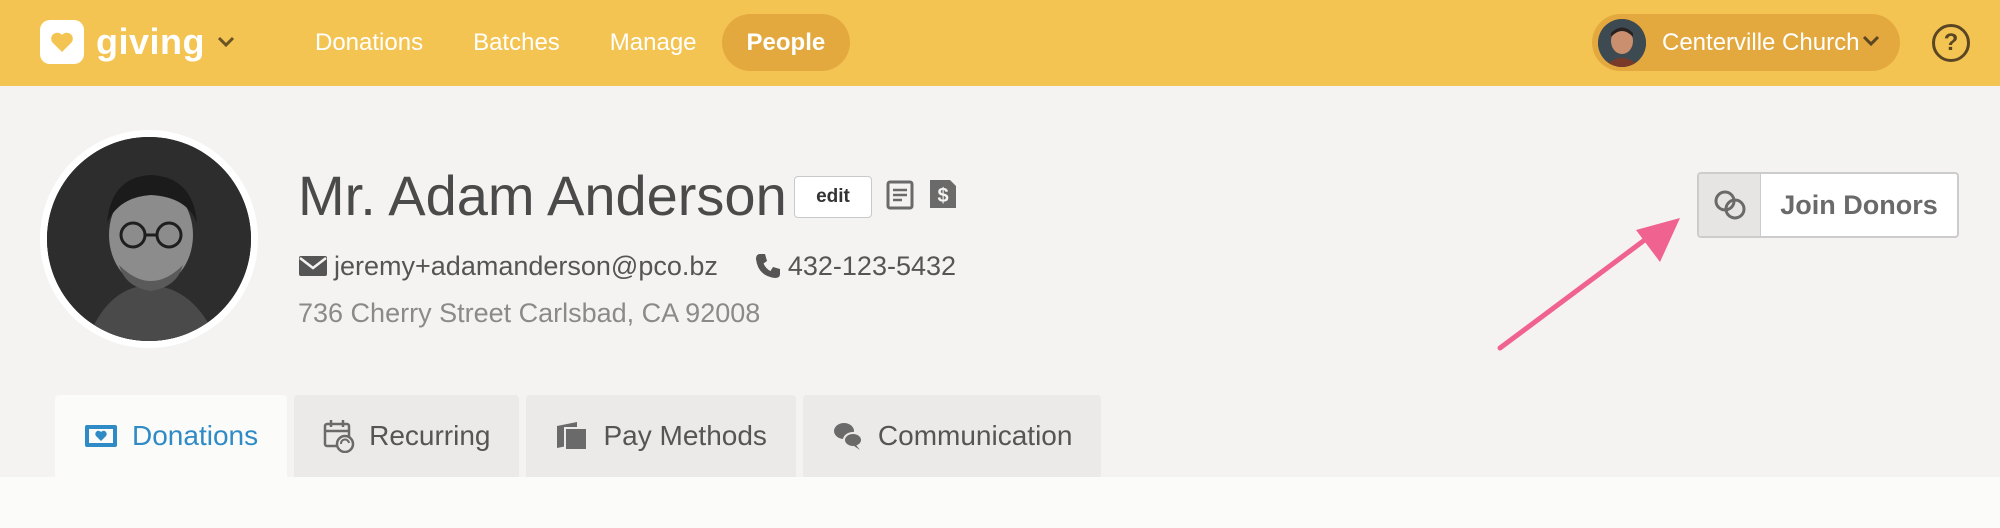  I want to click on phone-link: 432-123-5432, so click(872, 266).